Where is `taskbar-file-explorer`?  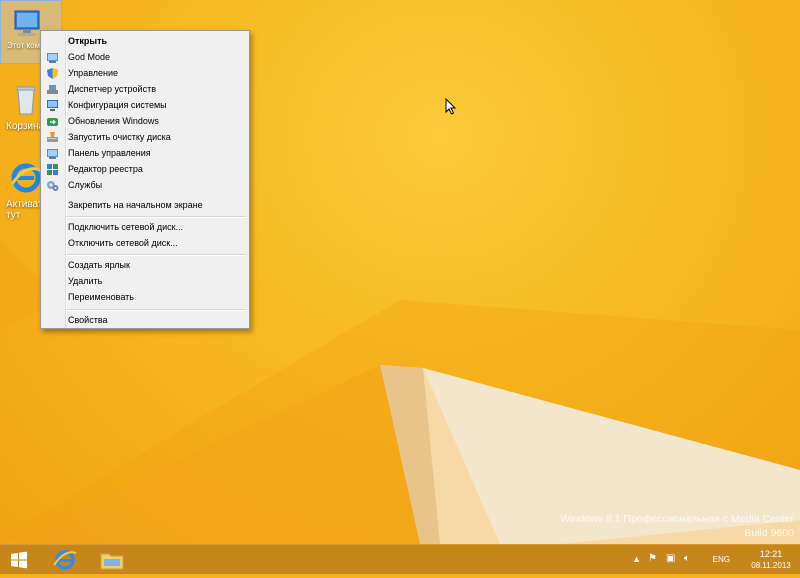
taskbar-file-explorer is located at coordinates (112, 560).